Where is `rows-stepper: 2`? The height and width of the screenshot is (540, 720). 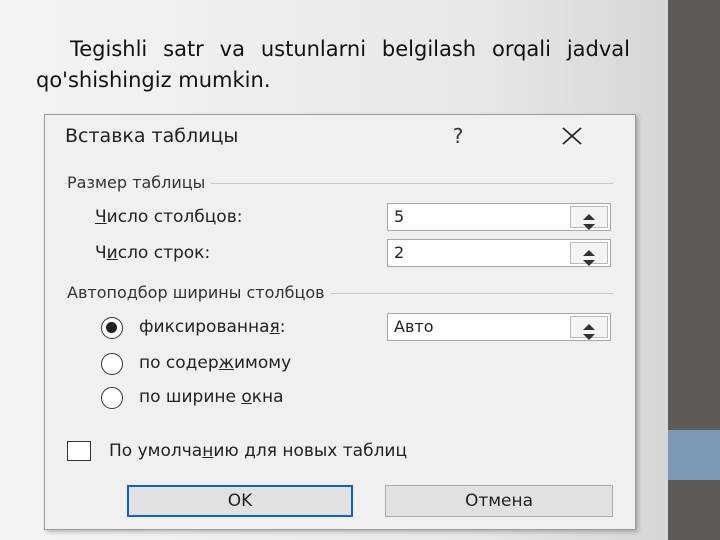
rows-stepper: 2 is located at coordinates (499, 253).